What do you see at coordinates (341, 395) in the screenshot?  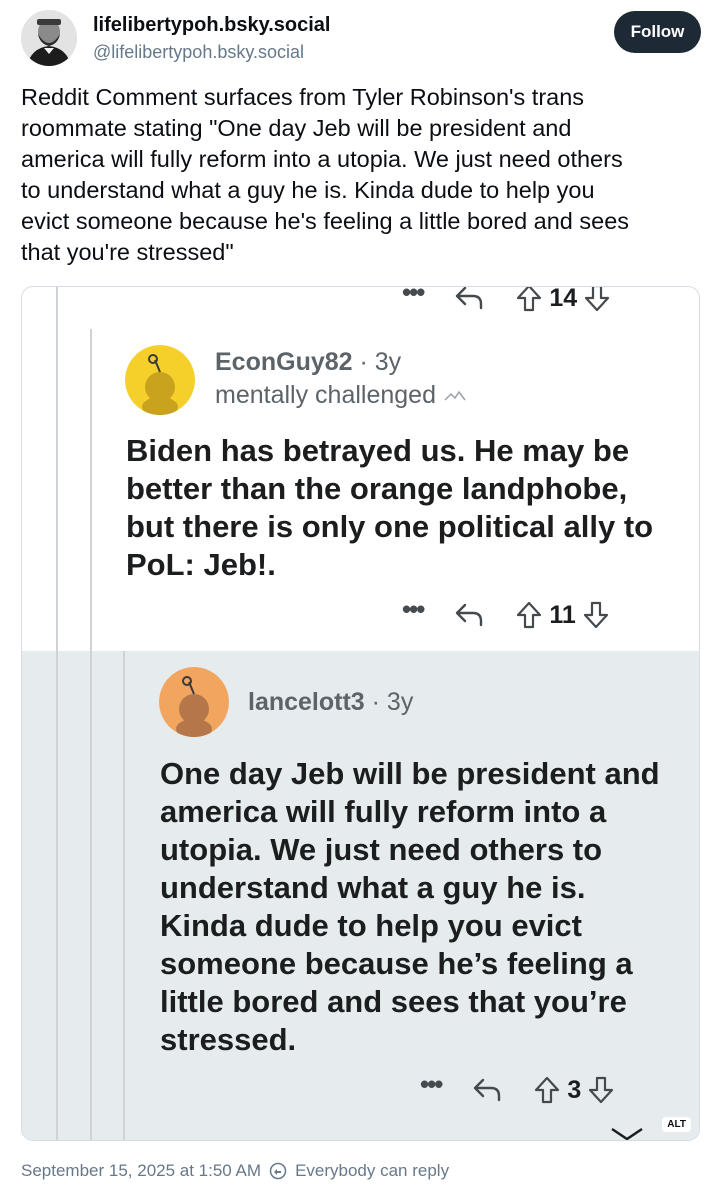 I see `comment1-flair: mentally challenged` at bounding box center [341, 395].